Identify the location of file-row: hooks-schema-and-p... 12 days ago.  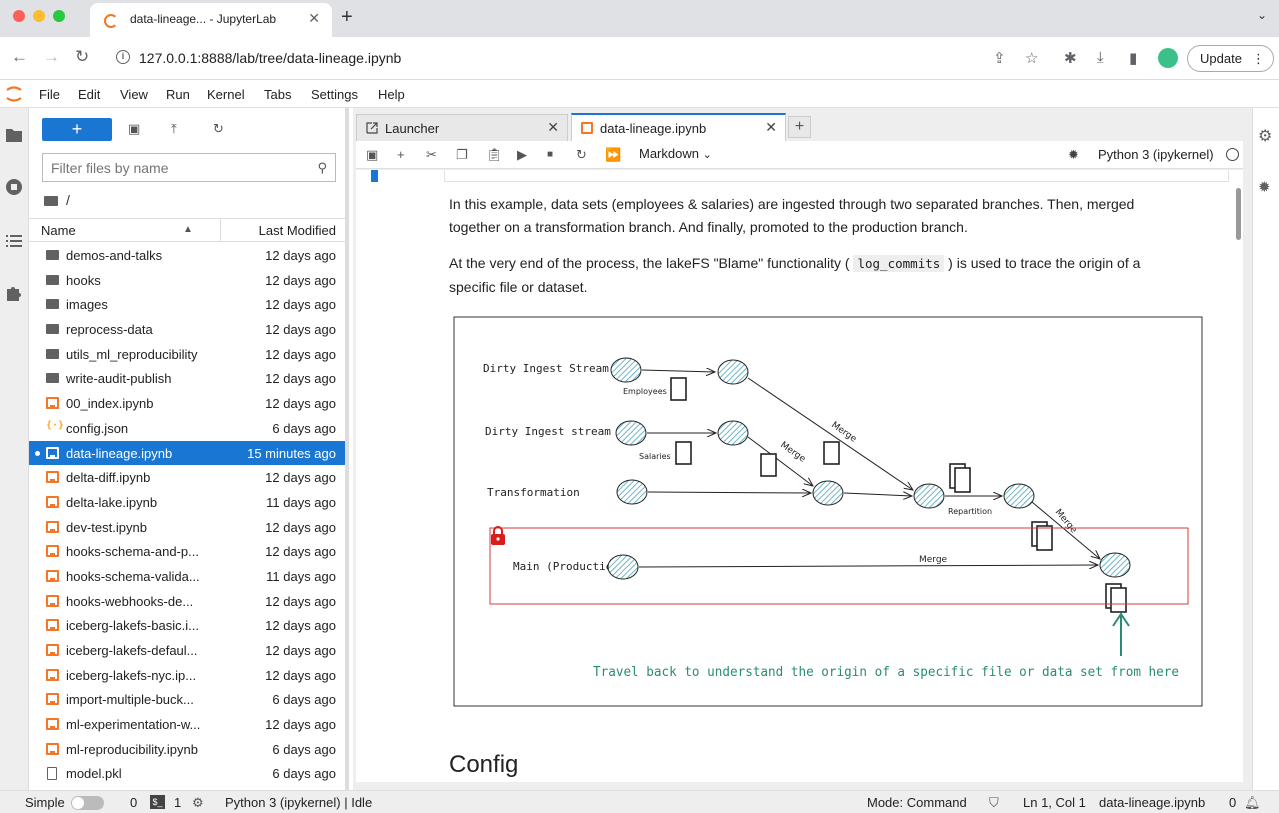
(187, 551).